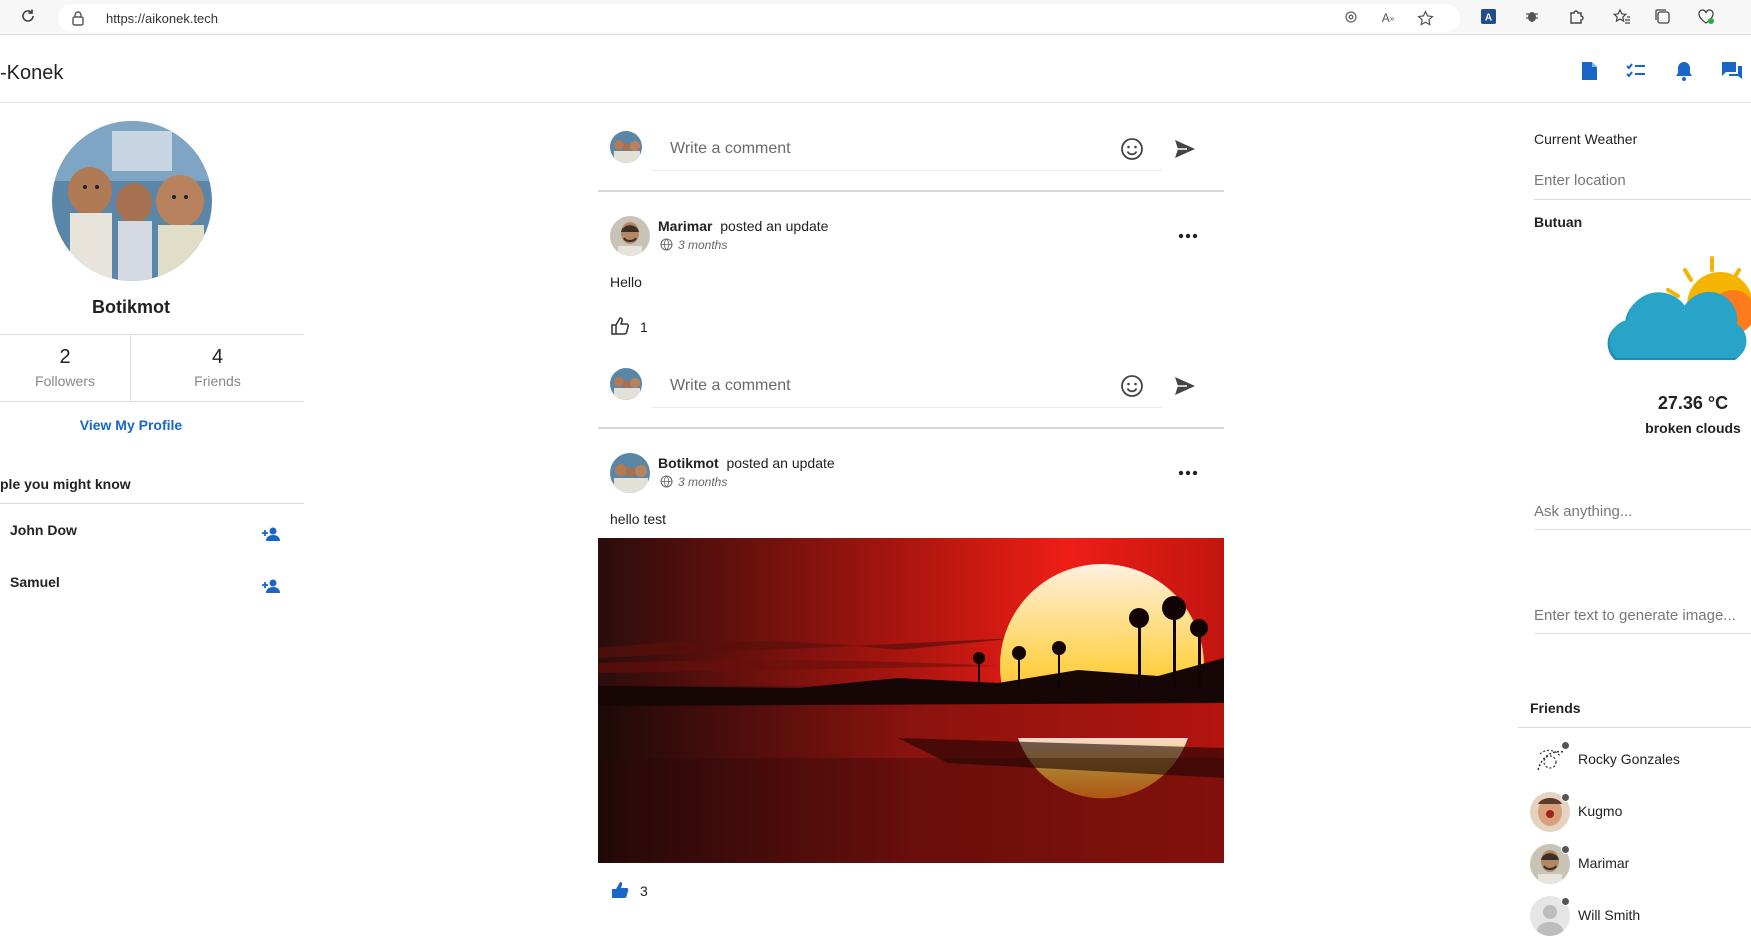  I want to click on followers-count: 2, so click(65, 357).